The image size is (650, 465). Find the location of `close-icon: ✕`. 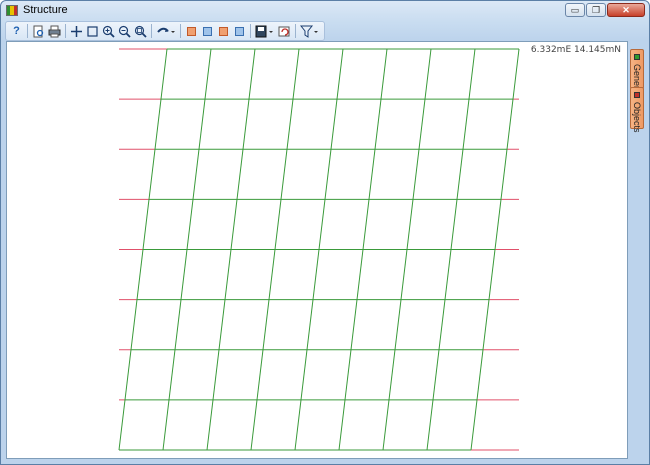

close-icon: ✕ is located at coordinates (626, 9).